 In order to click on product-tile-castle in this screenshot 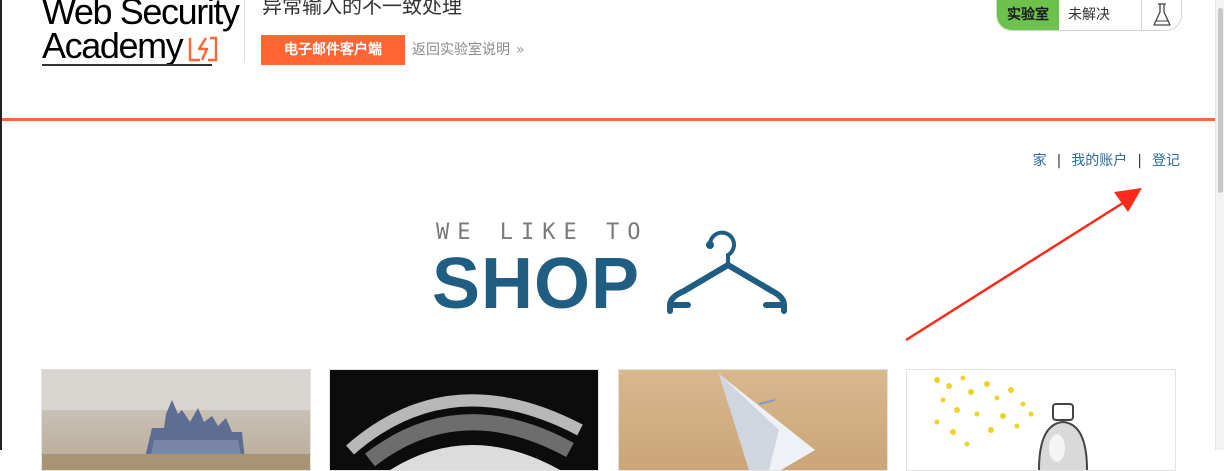, I will do `click(176, 420)`.